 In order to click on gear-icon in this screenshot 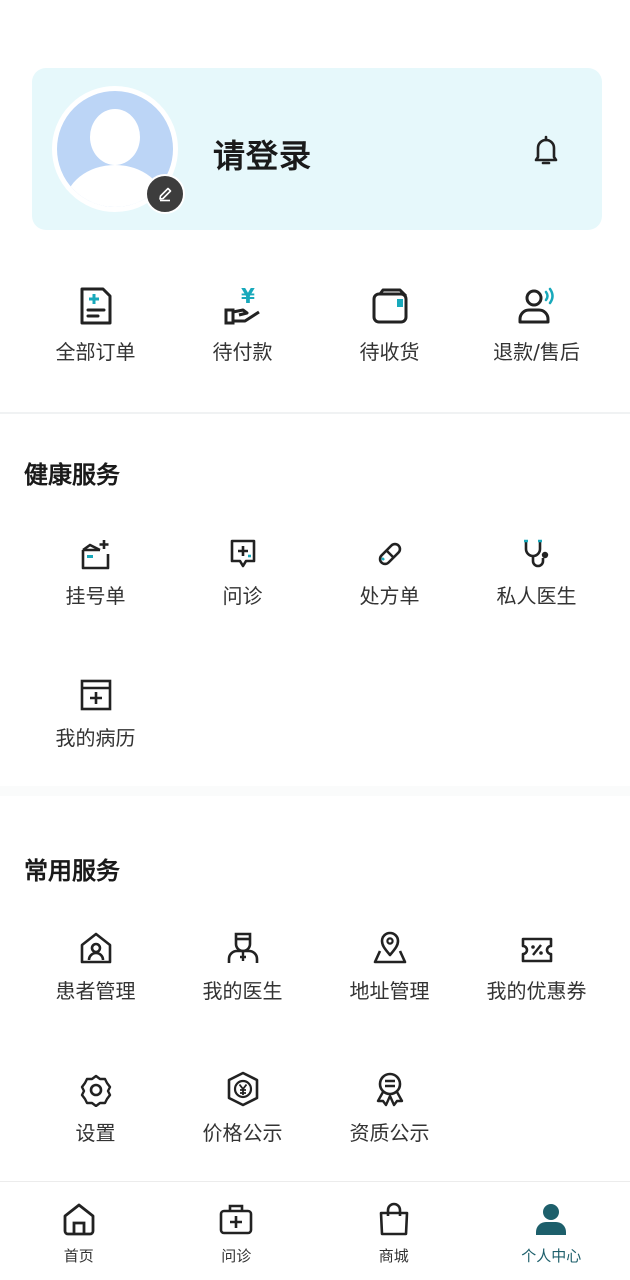, I will do `click(96, 1089)`.